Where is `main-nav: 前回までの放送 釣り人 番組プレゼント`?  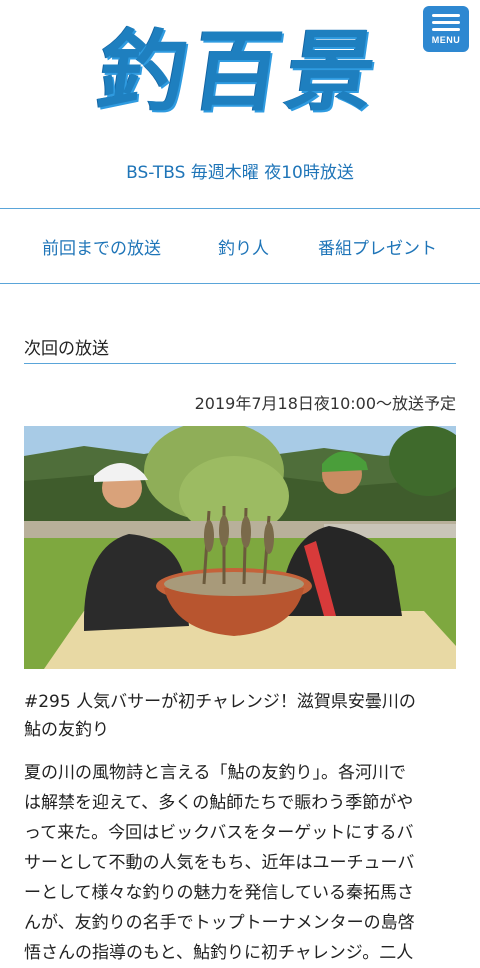 main-nav: 前回までの放送 釣り人 番組プレゼント is located at coordinates (240, 246).